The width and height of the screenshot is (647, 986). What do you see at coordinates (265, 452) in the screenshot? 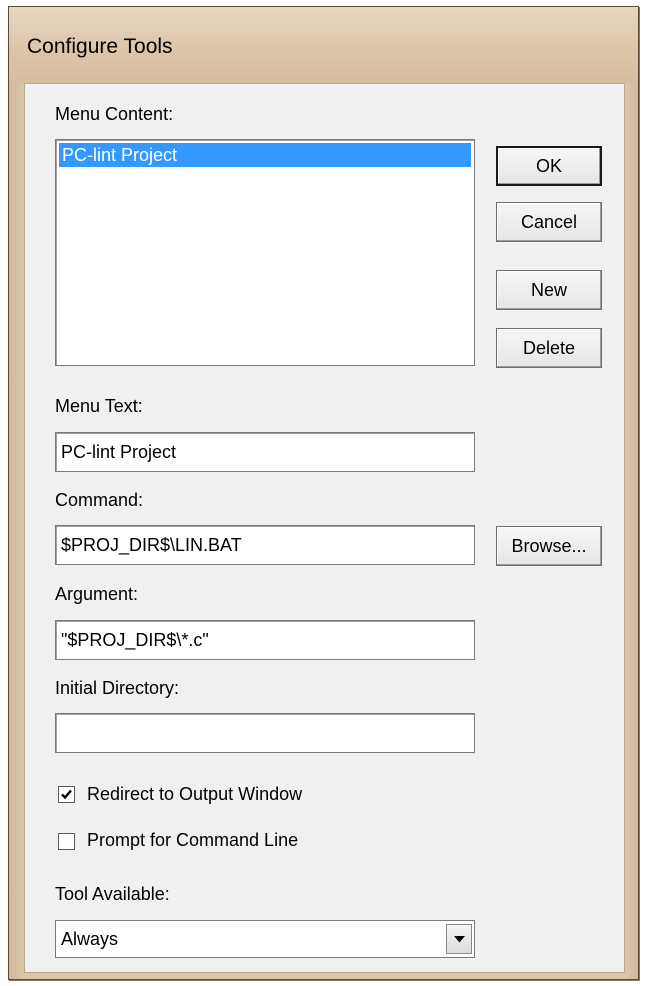
I see `menu-text-field: PC-lint Project` at bounding box center [265, 452].